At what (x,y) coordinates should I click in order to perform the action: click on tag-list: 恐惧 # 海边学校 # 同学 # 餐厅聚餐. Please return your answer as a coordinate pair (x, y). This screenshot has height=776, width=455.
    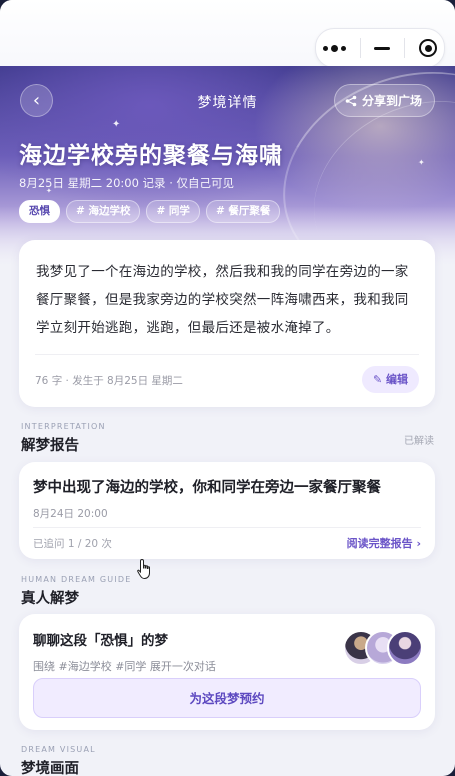
    Looking at the image, I should click on (150, 211).